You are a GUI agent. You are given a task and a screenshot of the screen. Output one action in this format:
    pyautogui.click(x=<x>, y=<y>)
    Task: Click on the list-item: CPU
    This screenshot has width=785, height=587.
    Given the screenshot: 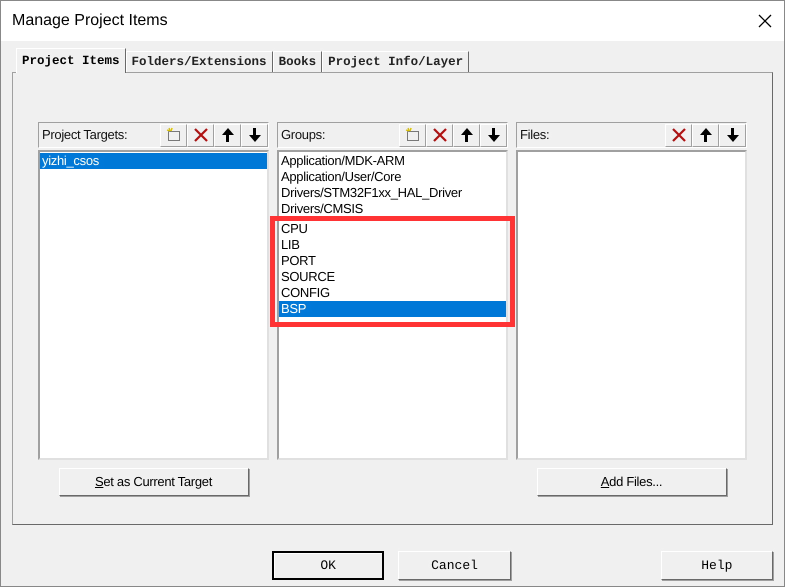 What is the action you would take?
    pyautogui.click(x=392, y=229)
    